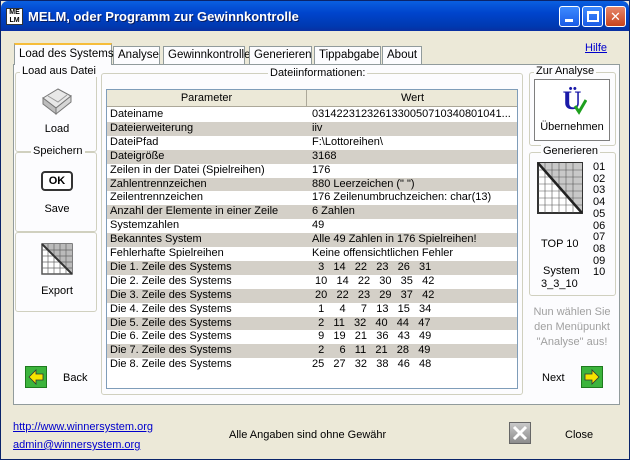 The image size is (630, 460). What do you see at coordinates (57, 110) in the screenshot?
I see `load-button: Load` at bounding box center [57, 110].